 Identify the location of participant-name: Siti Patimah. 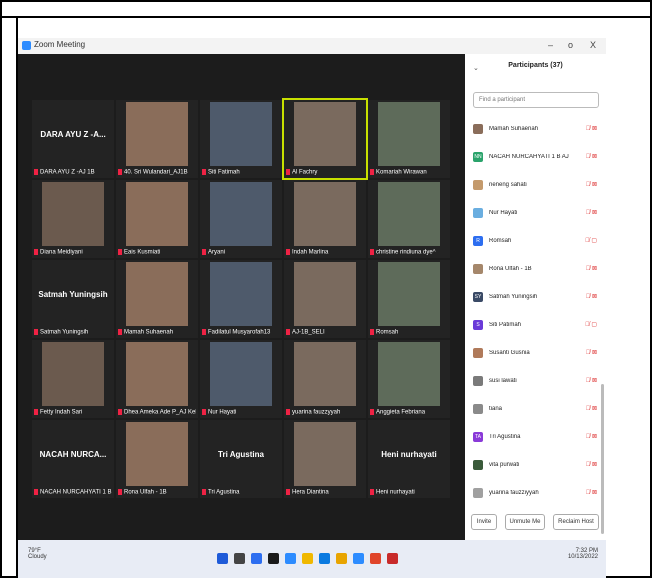
(505, 325).